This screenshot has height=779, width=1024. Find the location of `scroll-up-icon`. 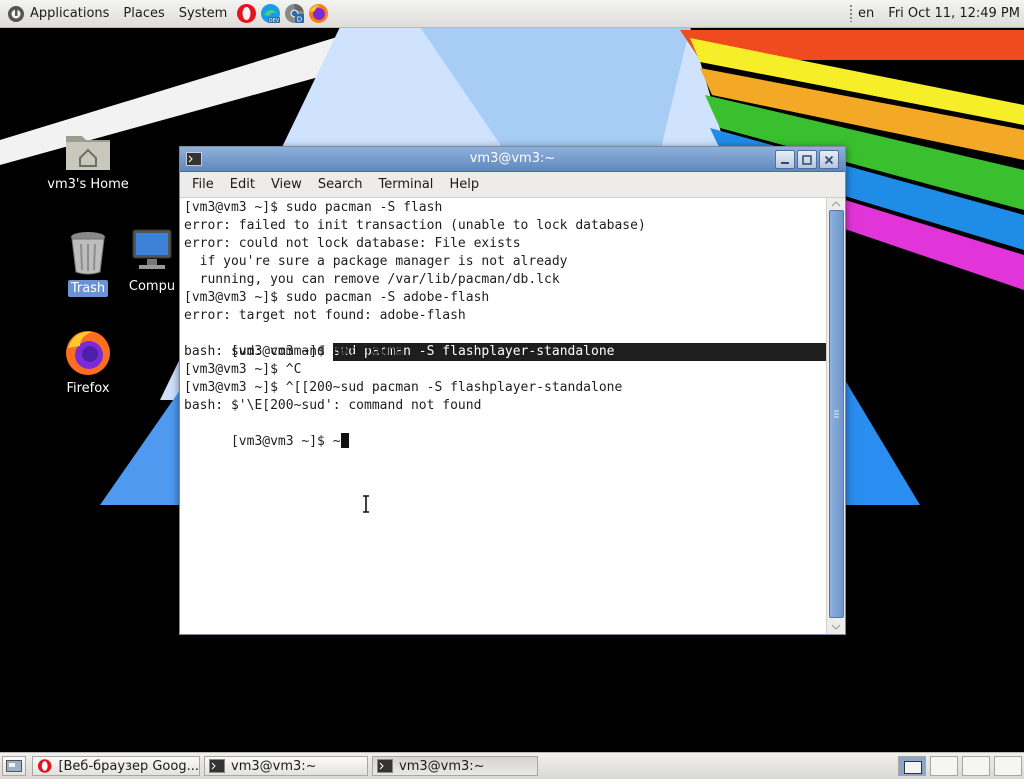

scroll-up-icon is located at coordinates (836, 204).